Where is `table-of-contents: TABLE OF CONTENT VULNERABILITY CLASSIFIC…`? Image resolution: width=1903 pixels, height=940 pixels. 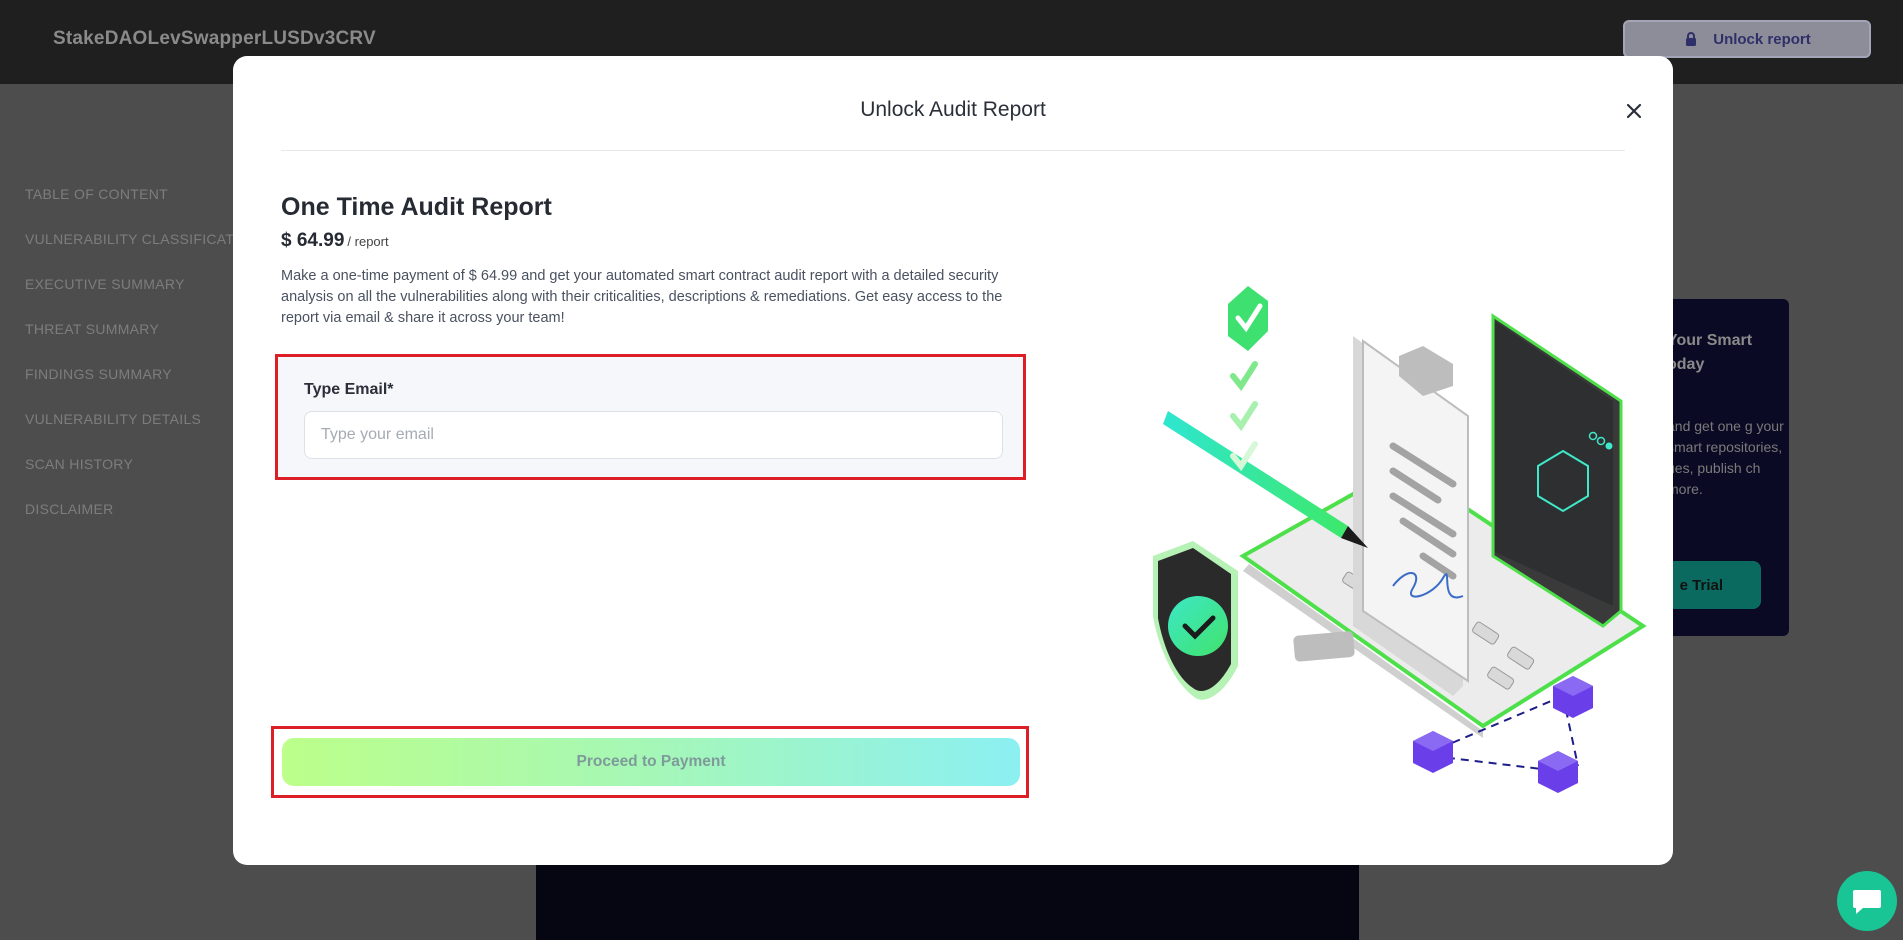
table-of-contents: TABLE OF CONTENT VULNERABILITY CLASSIFIC… is located at coordinates (130, 366).